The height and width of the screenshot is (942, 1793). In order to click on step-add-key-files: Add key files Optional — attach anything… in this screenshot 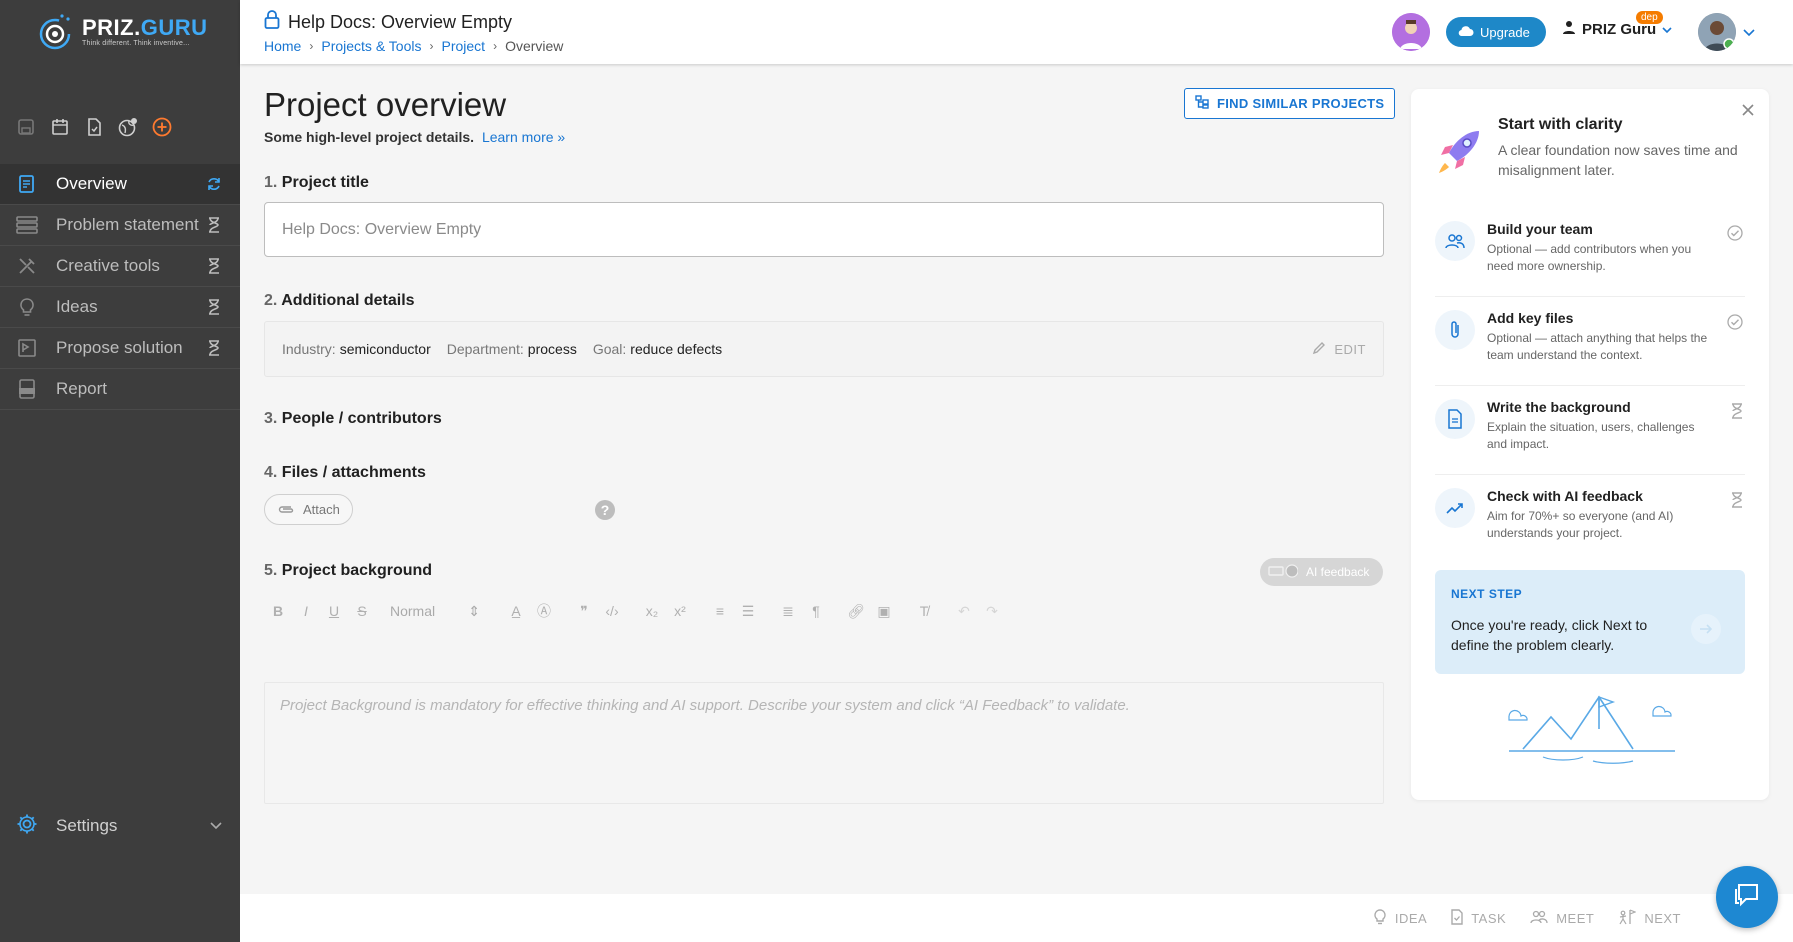, I will do `click(1590, 341)`.